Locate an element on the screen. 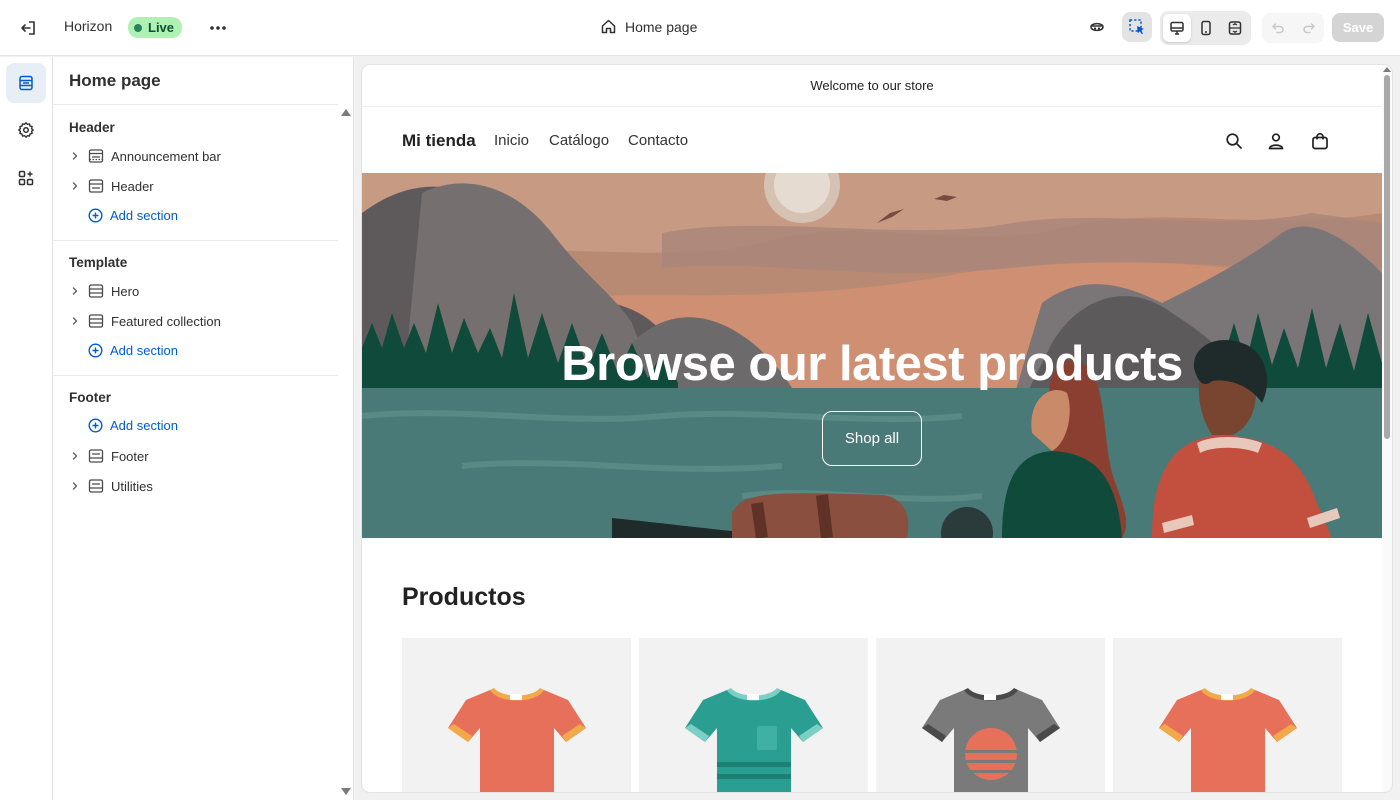  announcement-bar-section-icon is located at coordinates (96, 156).